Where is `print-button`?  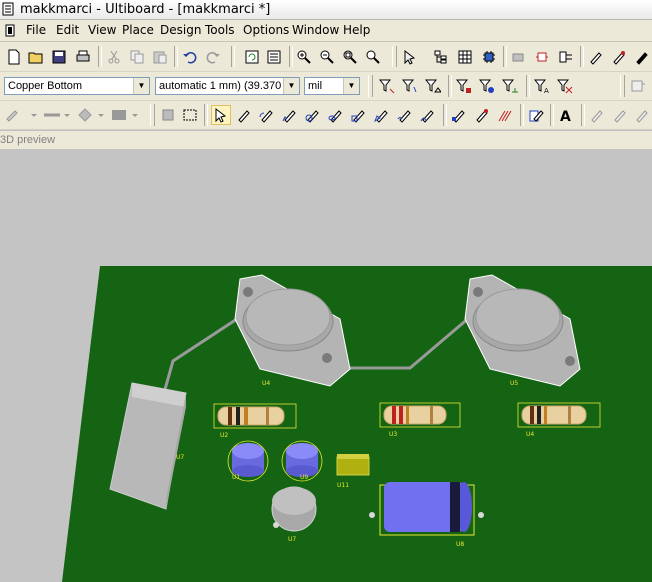 print-button is located at coordinates (83, 57).